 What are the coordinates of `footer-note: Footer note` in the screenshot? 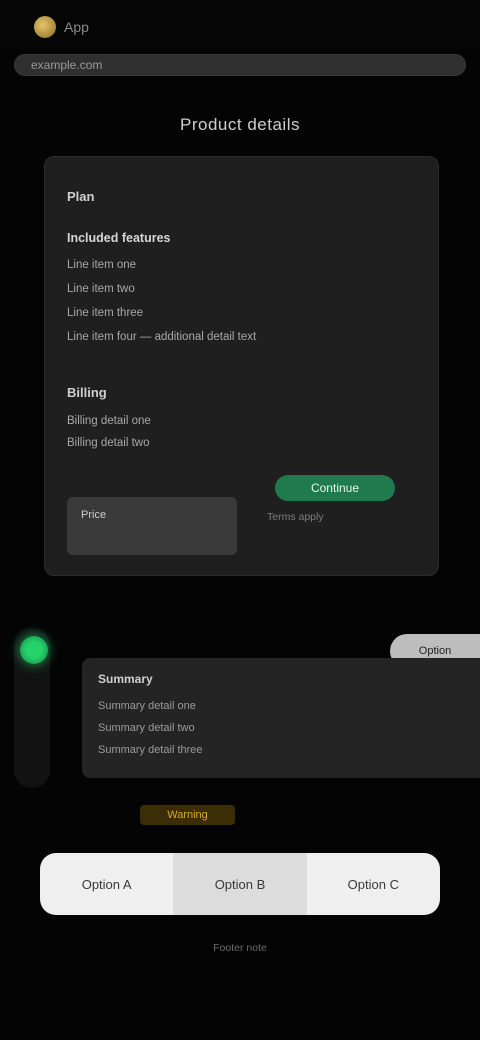 It's located at (240, 948).